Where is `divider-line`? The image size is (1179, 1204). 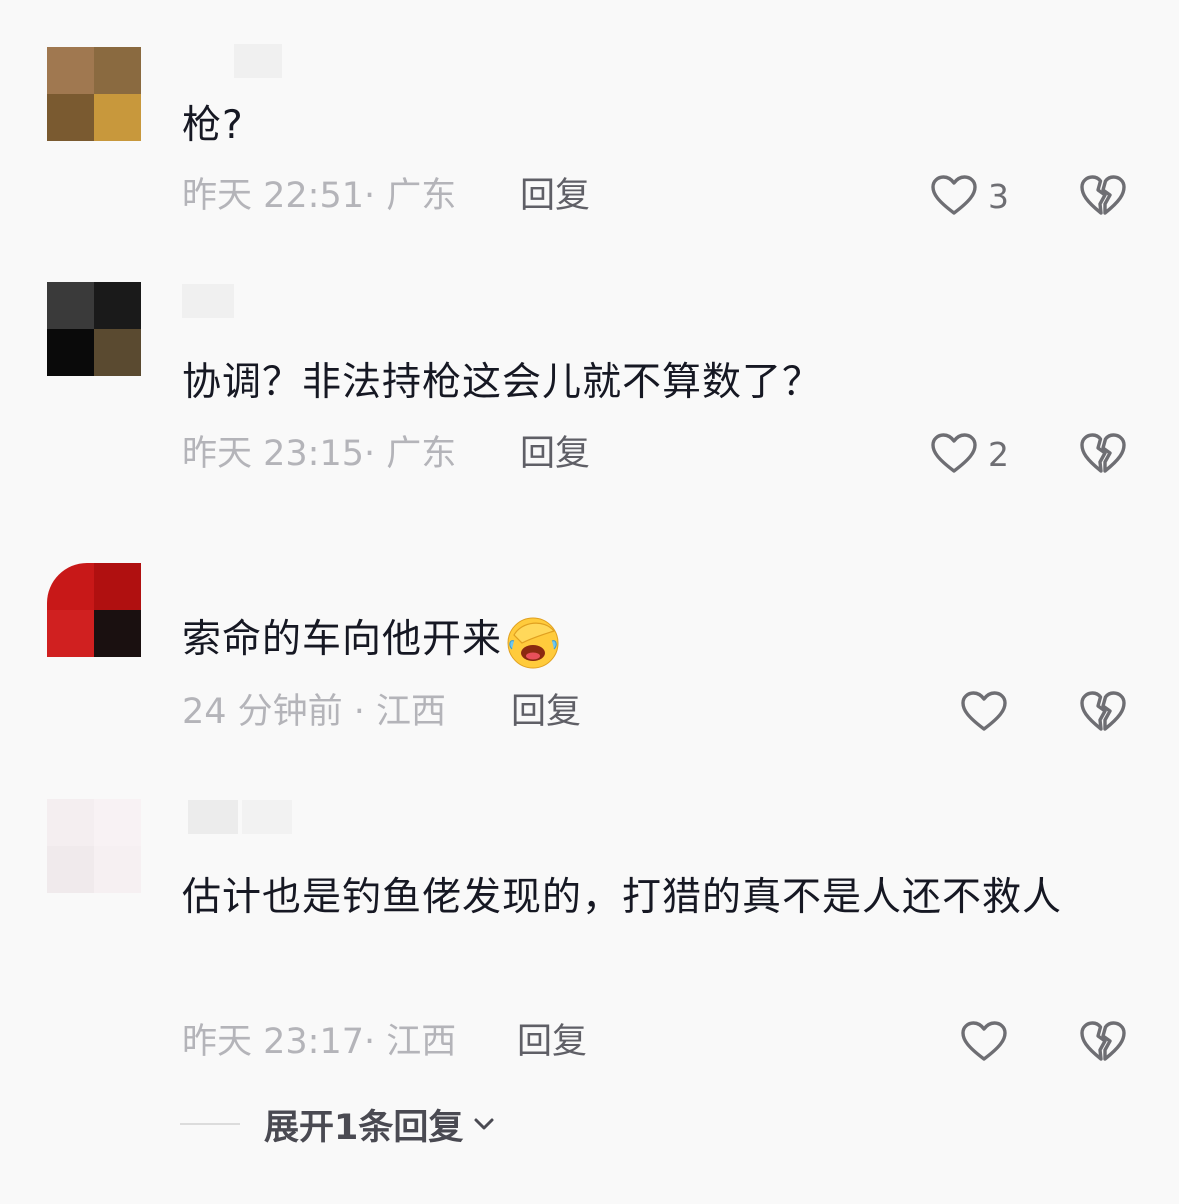
divider-line is located at coordinates (210, 1124).